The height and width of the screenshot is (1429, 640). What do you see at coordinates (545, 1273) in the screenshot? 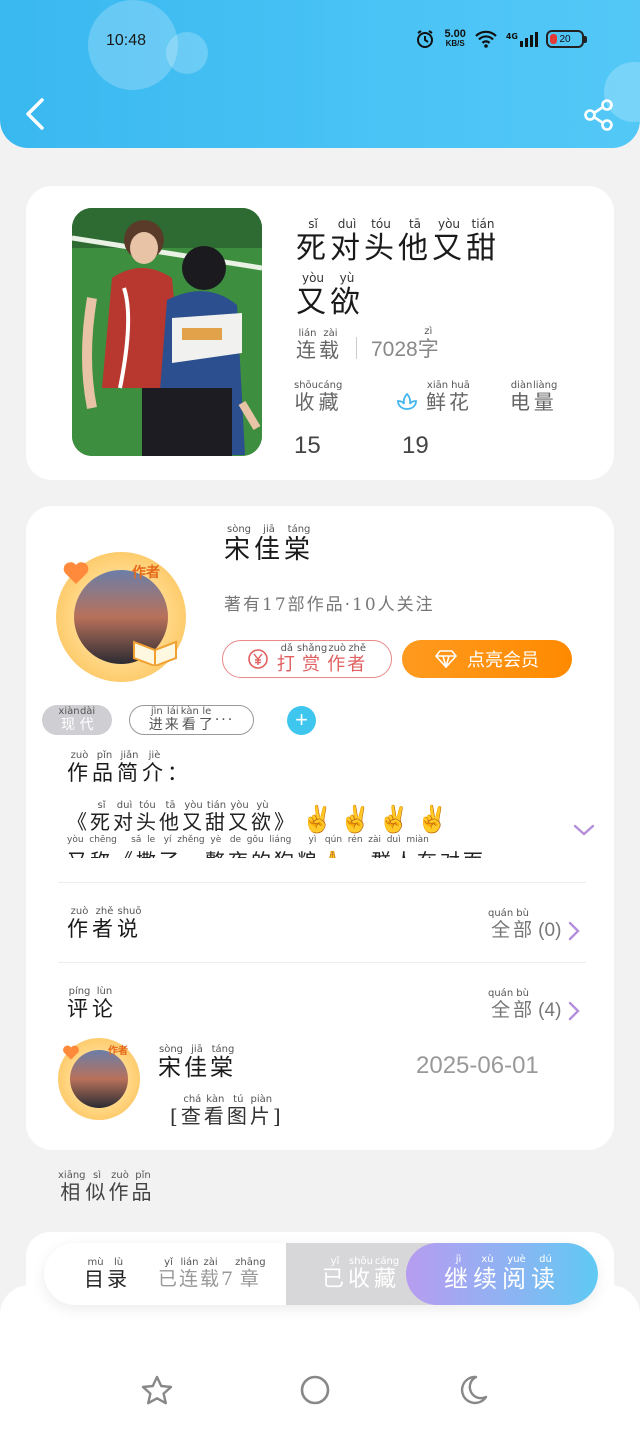
I see `ruby-char: 读dú` at bounding box center [545, 1273].